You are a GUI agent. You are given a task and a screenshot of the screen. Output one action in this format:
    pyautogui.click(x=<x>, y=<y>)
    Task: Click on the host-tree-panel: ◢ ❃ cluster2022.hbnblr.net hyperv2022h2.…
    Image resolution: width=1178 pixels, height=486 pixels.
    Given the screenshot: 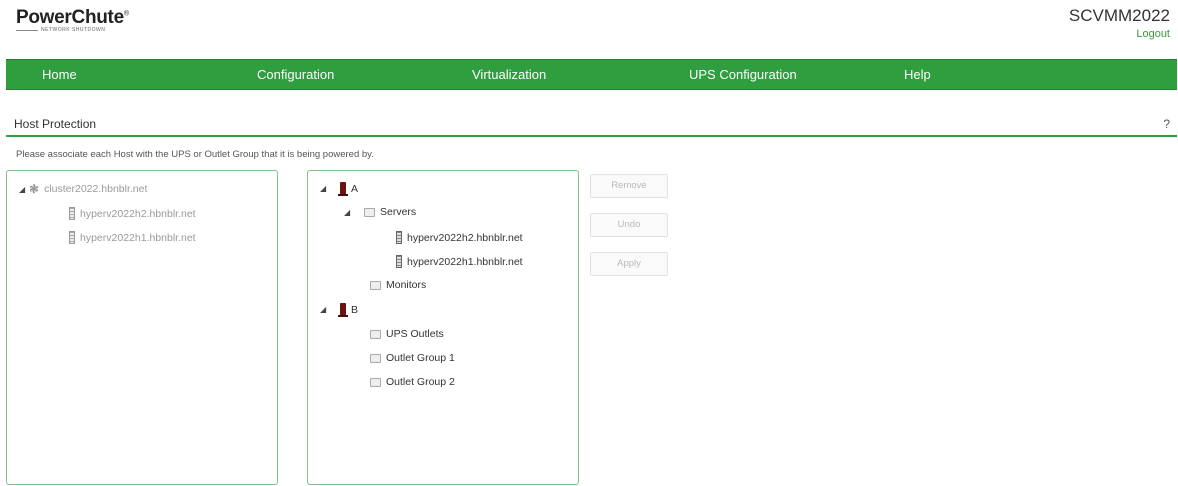 What is the action you would take?
    pyautogui.click(x=142, y=327)
    